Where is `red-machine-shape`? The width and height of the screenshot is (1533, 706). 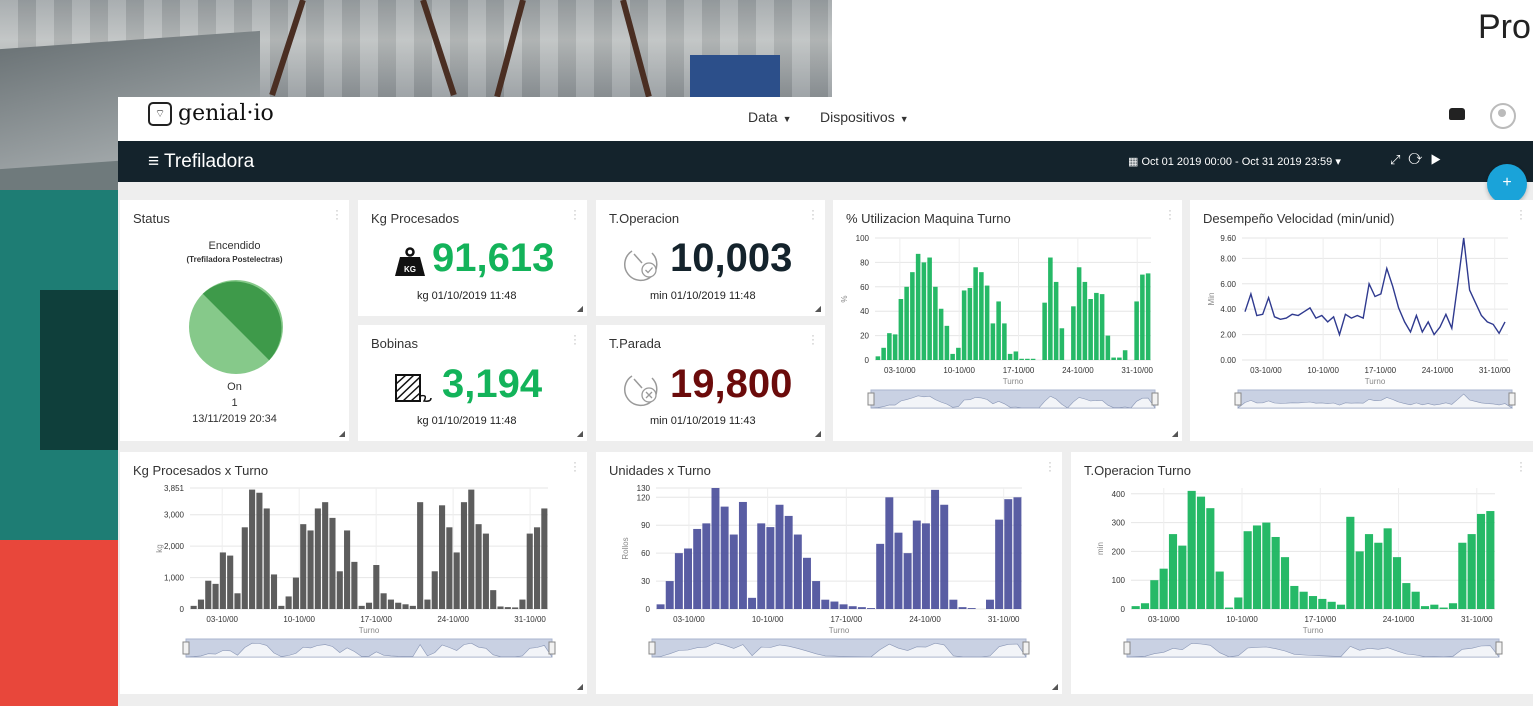 red-machine-shape is located at coordinates (59, 623).